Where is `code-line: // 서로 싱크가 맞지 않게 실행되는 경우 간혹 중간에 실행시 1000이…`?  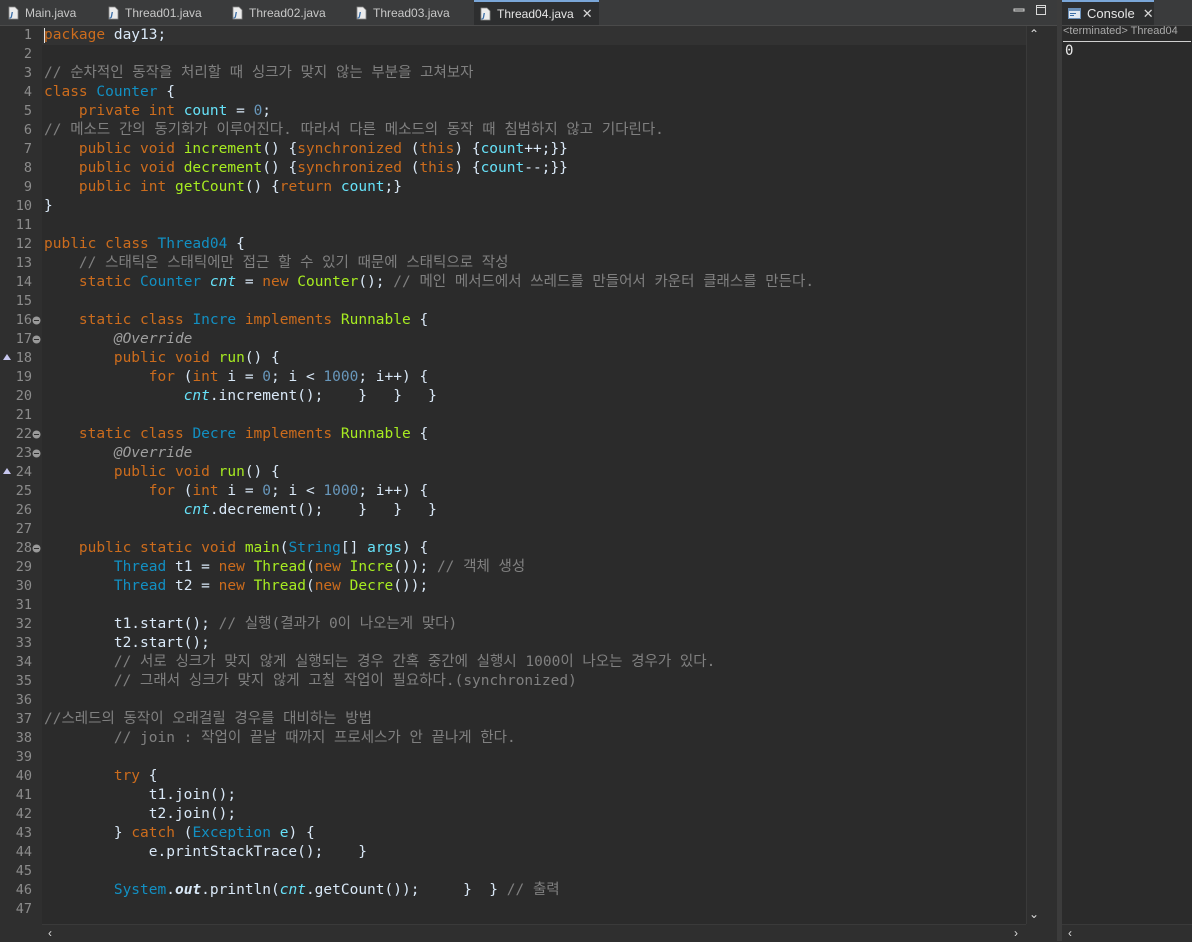
code-line: // 서로 싱크가 맞지 않게 실행되는 경우 간혹 중간에 실행시 1000이… is located at coordinates (379, 662).